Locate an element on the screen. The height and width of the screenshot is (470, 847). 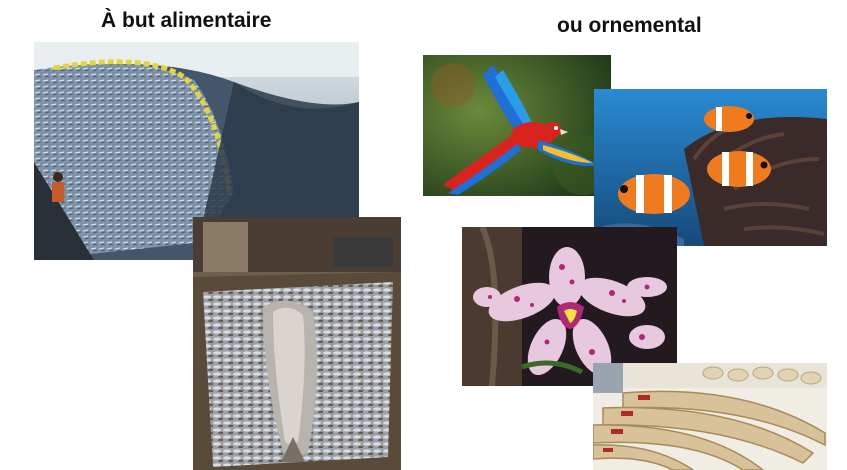
heading-food-purpose: À but alimentaire is located at coordinates (186, 20).